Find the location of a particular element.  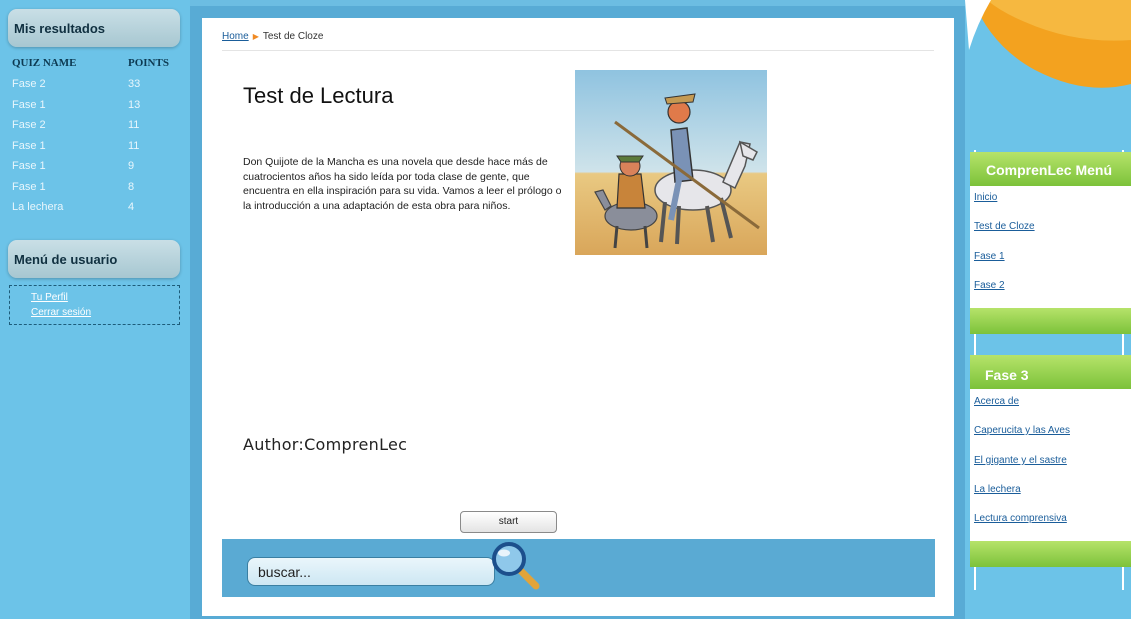

points-cell: 13 is located at coordinates (134, 104).